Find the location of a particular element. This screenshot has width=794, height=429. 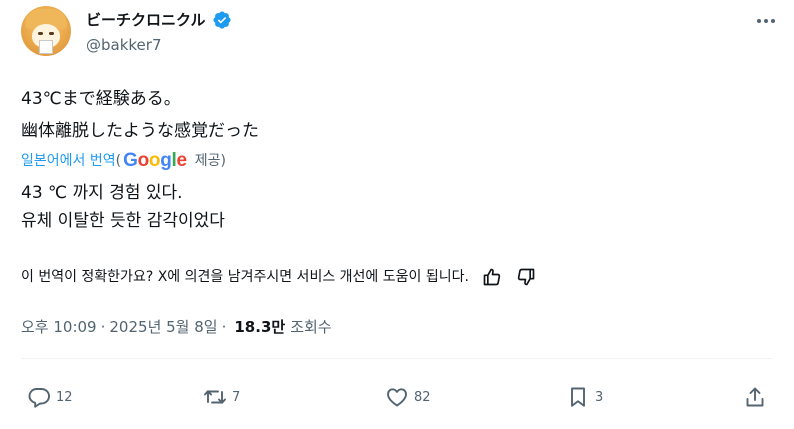

bookmark-button: 3 is located at coordinates (584, 397).